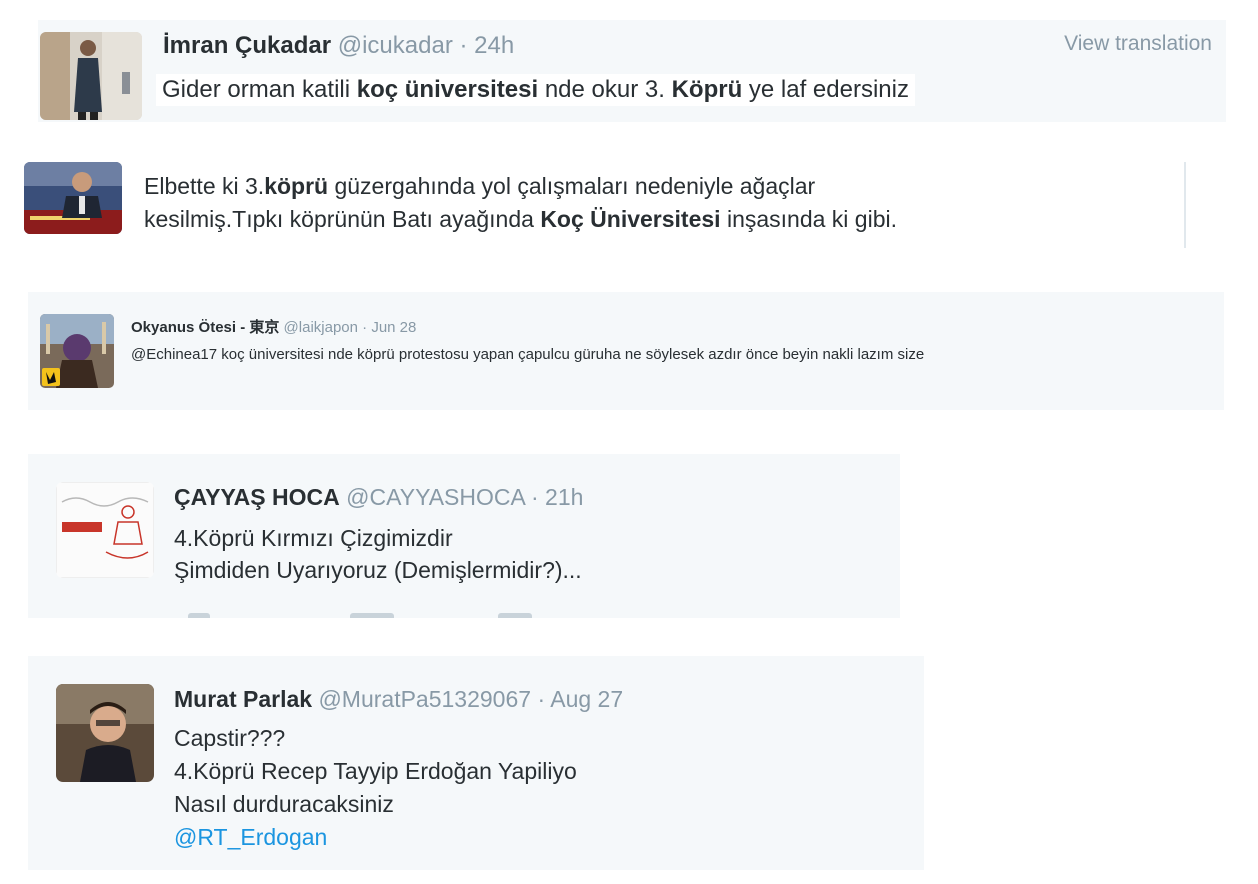 The height and width of the screenshot is (884, 1258). What do you see at coordinates (395, 45) in the screenshot?
I see `author-handle: @icukadar` at bounding box center [395, 45].